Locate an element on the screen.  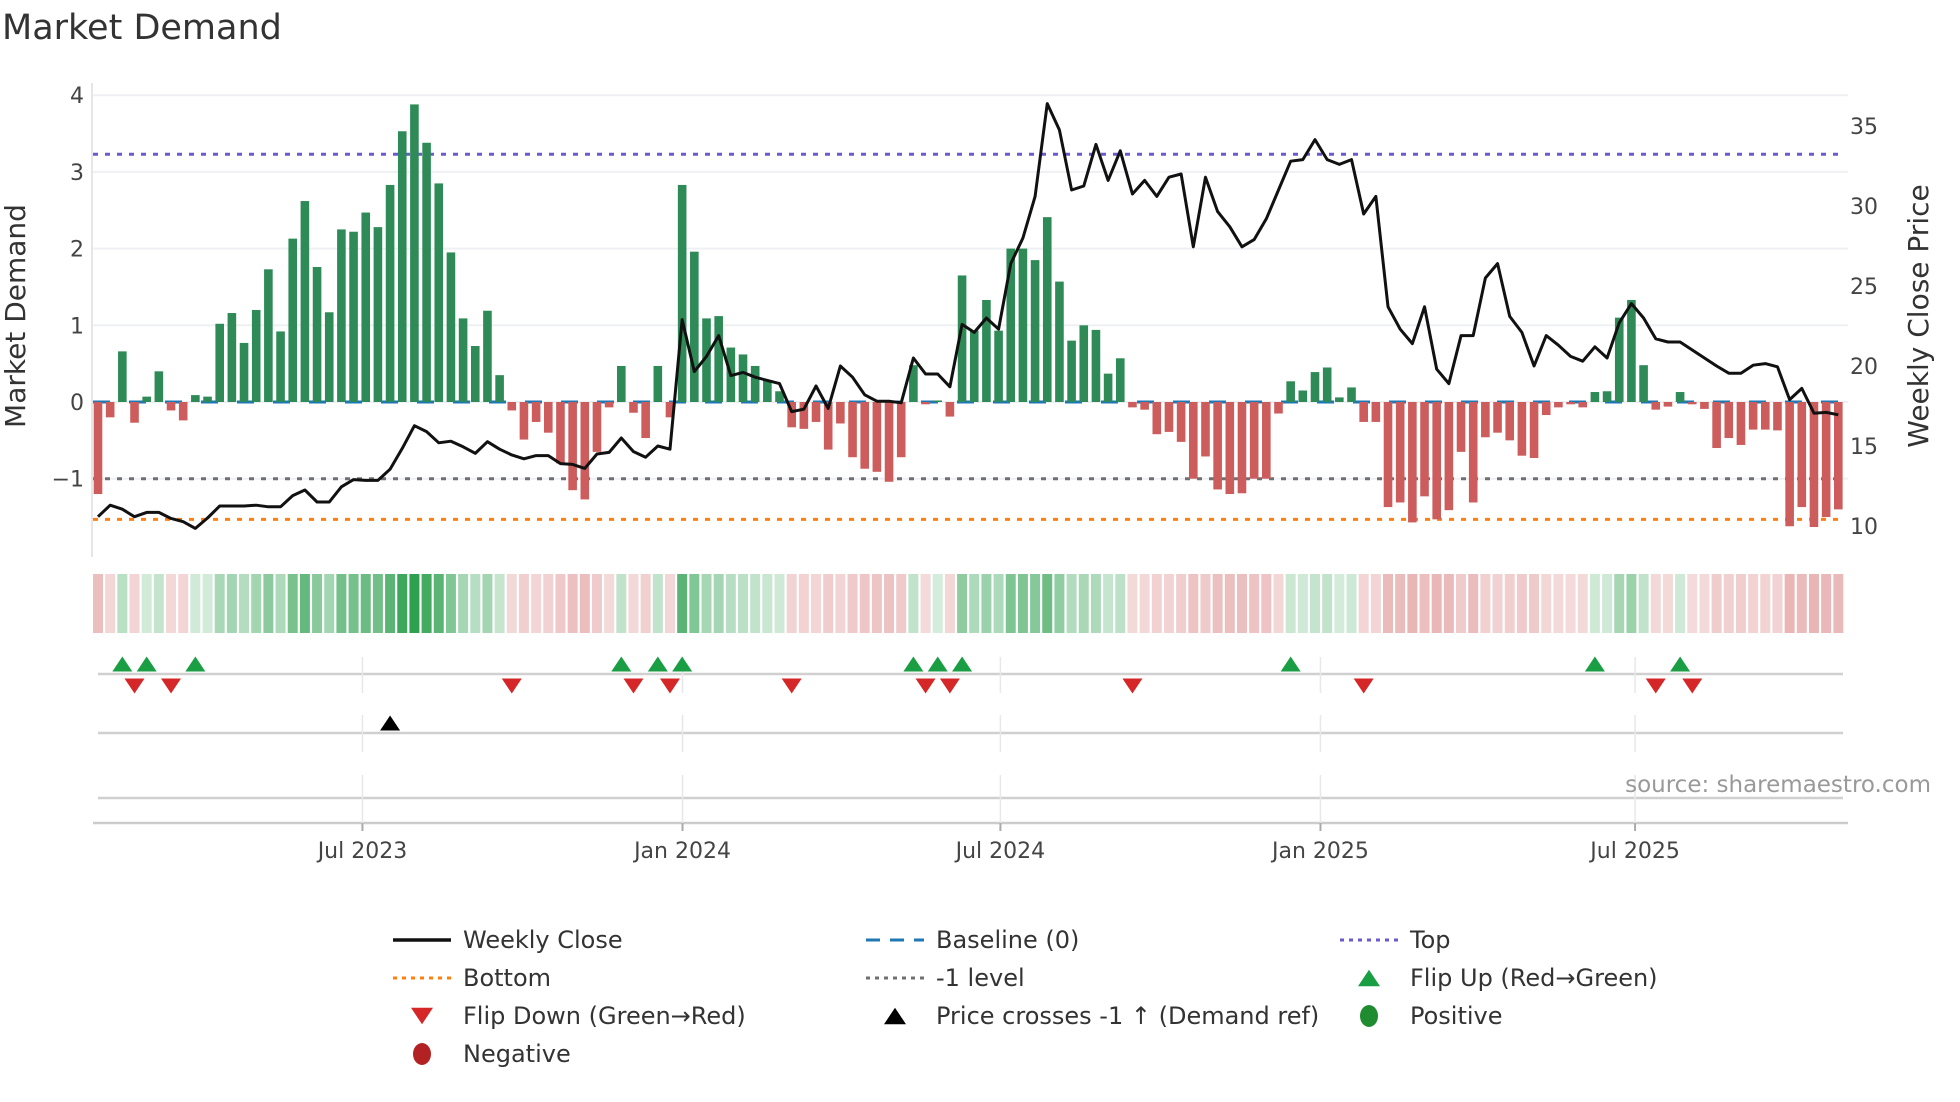
legend-item: Price crosses -1 ↑ (Demand ref) is located at coordinates (1101, 1016).